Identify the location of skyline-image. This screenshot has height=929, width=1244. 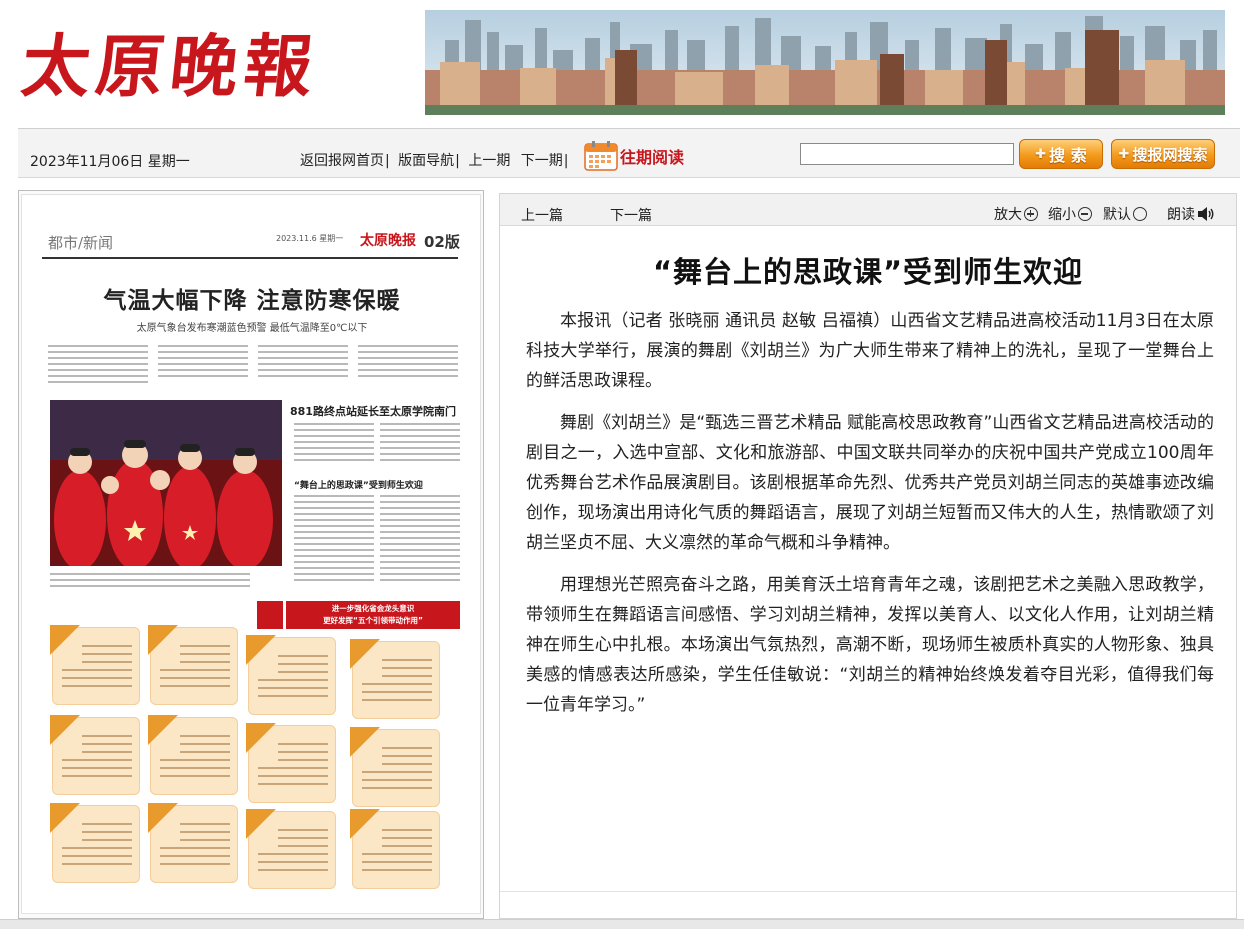
(825, 62).